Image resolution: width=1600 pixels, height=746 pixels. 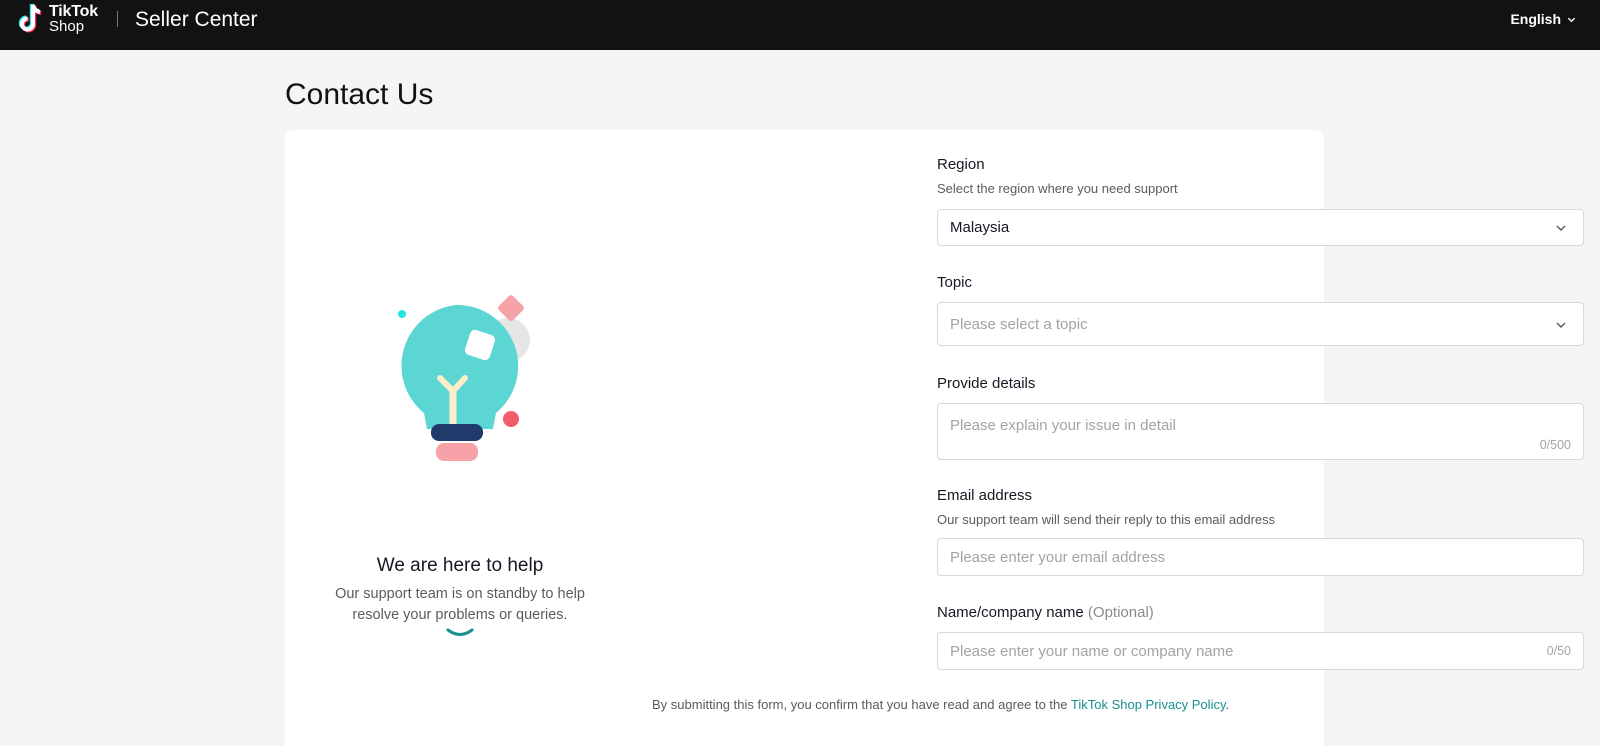 I want to click on help-title: We are here to help, so click(x=460, y=565).